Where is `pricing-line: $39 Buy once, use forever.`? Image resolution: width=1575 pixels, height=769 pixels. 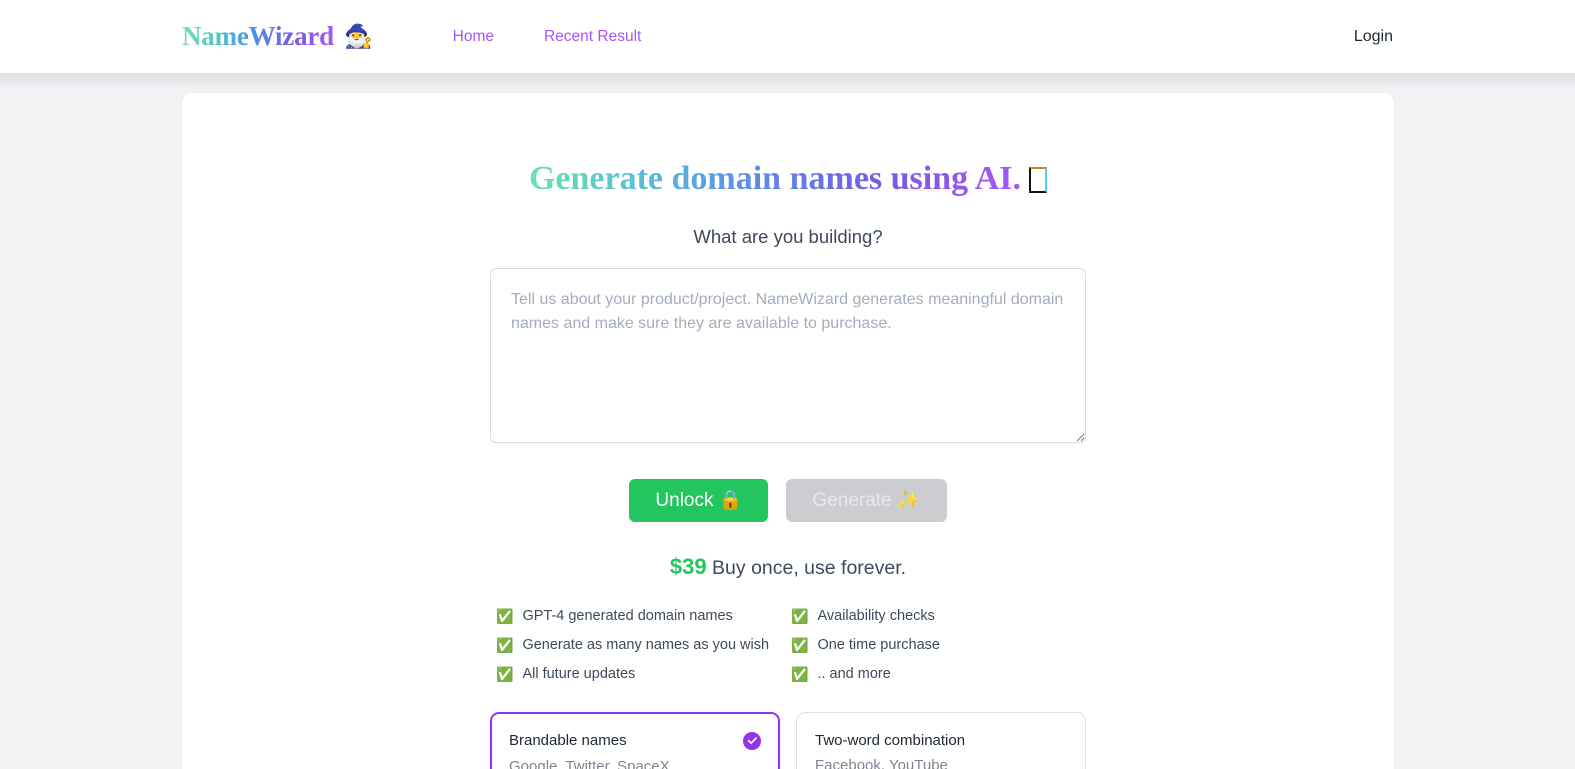
pricing-line: $39 Buy once, use forever. is located at coordinates (788, 567).